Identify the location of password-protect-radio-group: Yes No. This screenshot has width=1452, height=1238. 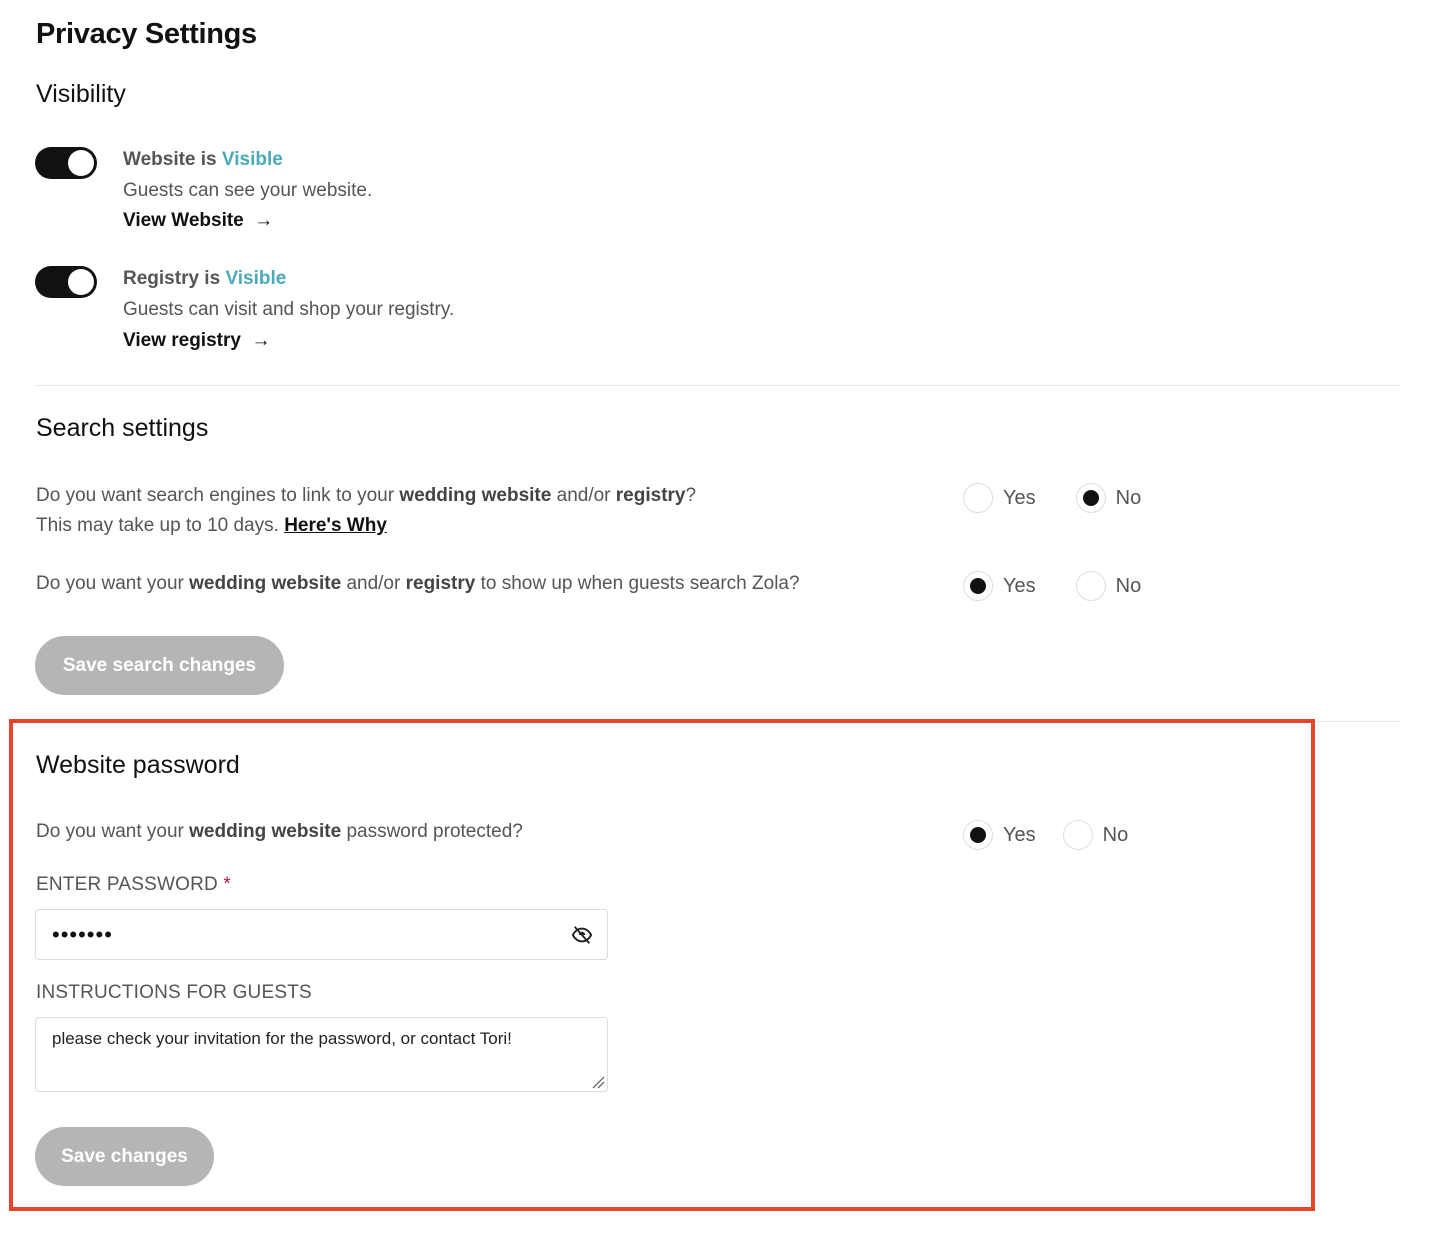
(1064, 835).